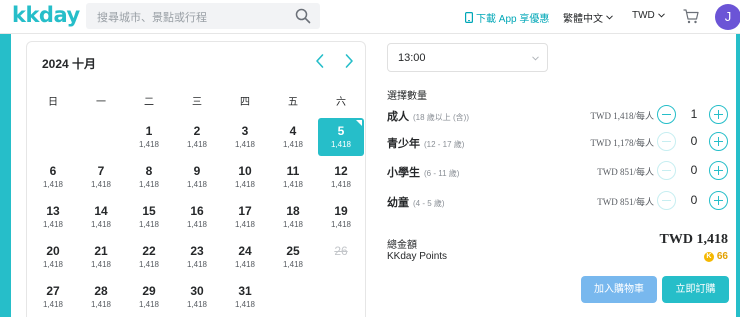 The image size is (740, 317). What do you see at coordinates (341, 102) in the screenshot?
I see `weekday-label: 六` at bounding box center [341, 102].